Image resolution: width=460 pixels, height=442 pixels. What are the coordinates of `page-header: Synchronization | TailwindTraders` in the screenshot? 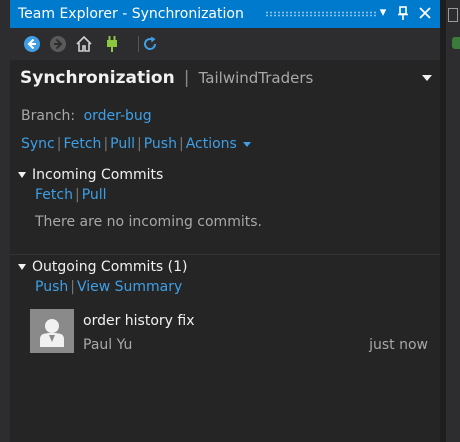 It's located at (166, 78).